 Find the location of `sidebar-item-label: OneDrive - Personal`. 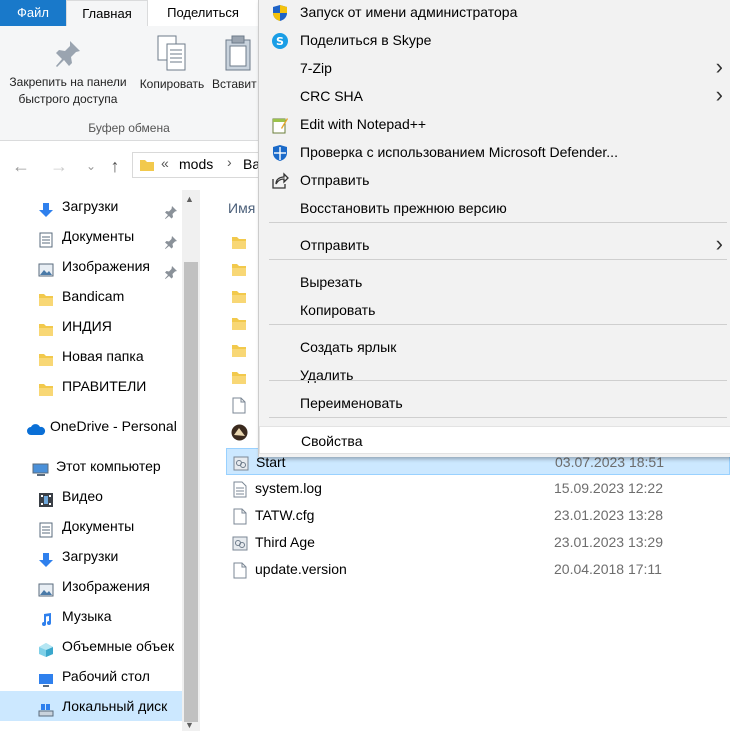

sidebar-item-label: OneDrive - Personal is located at coordinates (113, 426).